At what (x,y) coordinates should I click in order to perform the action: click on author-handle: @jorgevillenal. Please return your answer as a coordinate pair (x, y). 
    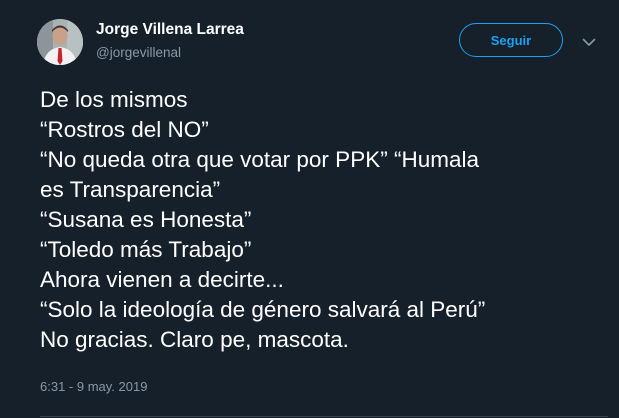
    Looking at the image, I should click on (138, 52).